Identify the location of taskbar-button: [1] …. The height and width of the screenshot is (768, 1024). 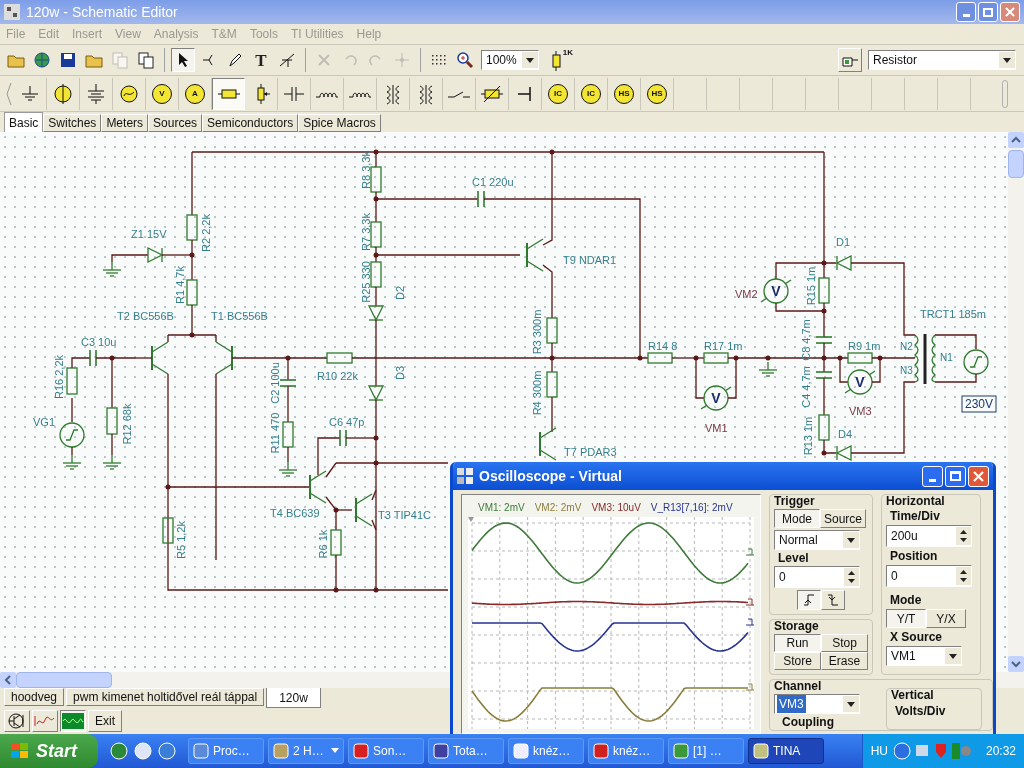
(706, 751).